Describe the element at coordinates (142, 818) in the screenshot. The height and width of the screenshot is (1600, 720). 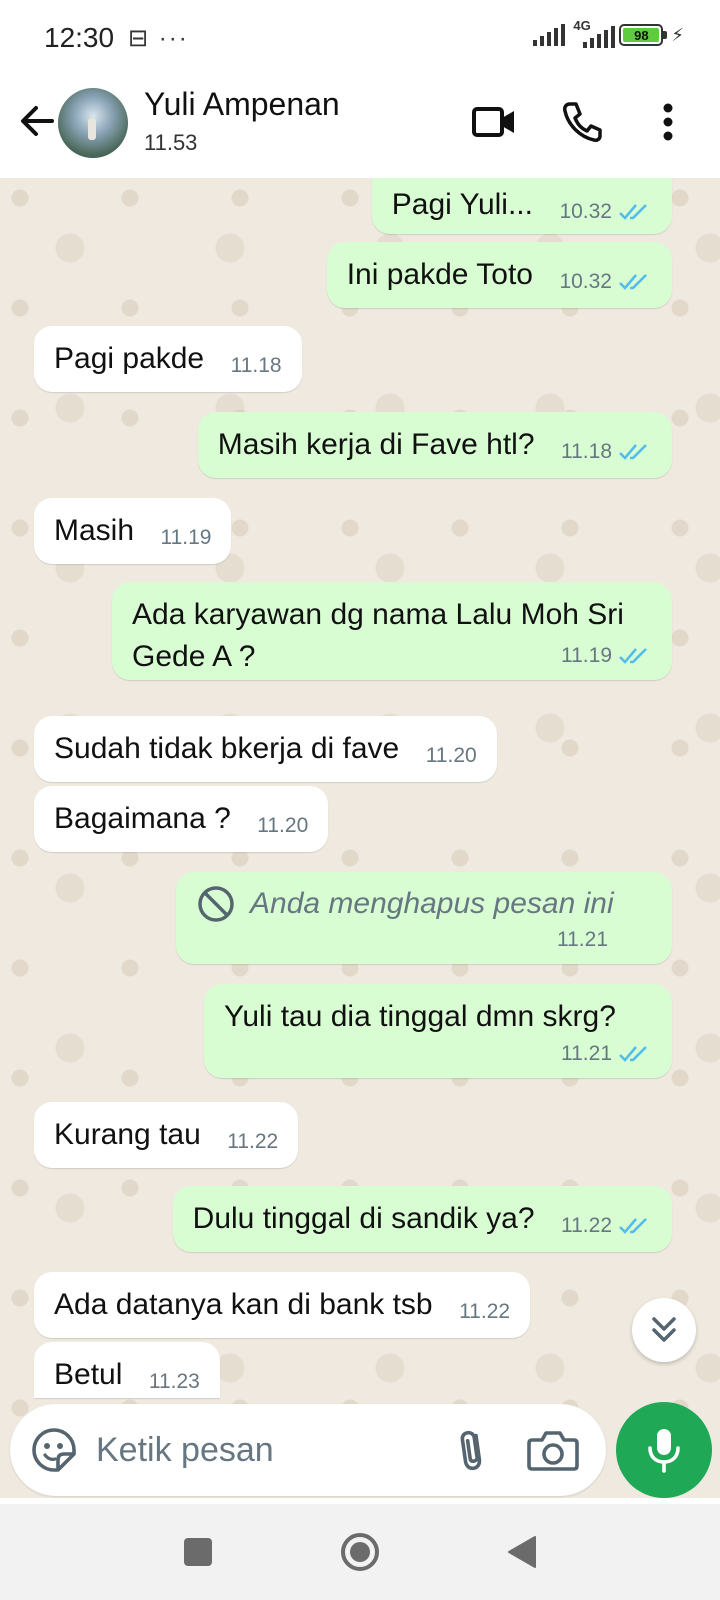
I see `message-text: Bagaimana ?` at that location.